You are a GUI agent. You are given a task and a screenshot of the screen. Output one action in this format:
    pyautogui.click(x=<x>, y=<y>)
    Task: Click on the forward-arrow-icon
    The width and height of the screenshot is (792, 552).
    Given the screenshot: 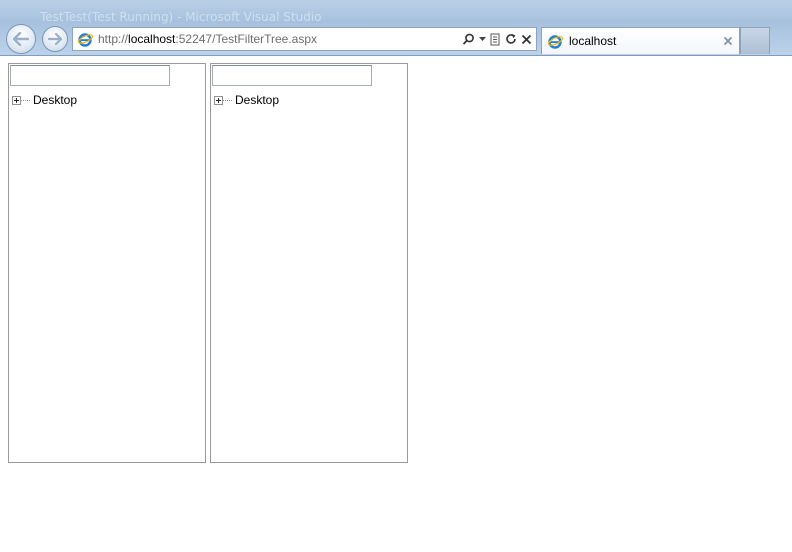 What is the action you would take?
    pyautogui.click(x=55, y=39)
    